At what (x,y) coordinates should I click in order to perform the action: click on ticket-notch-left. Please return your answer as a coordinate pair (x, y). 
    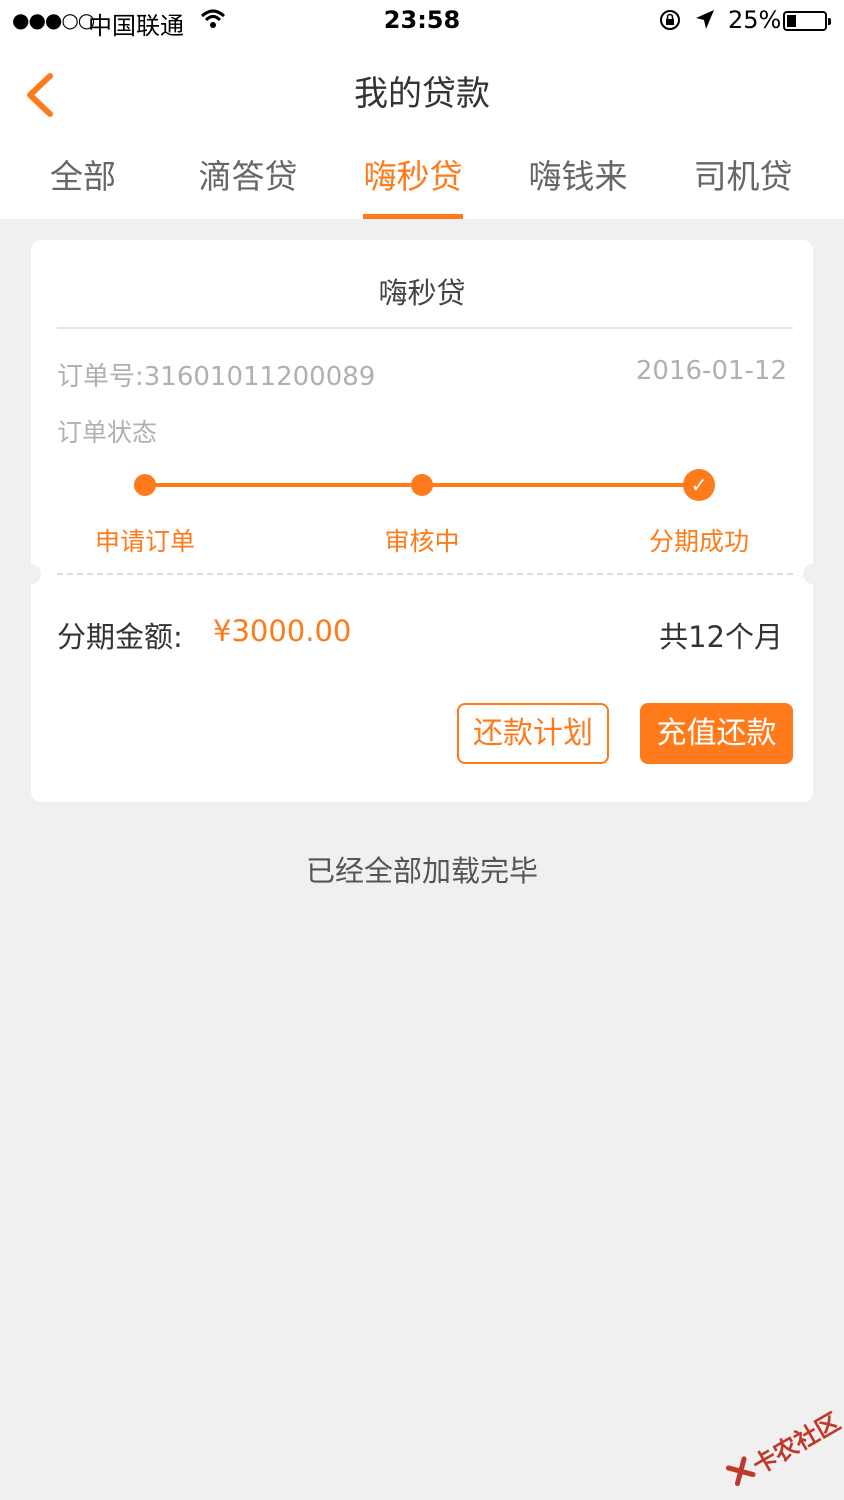
    Looking at the image, I should click on (31, 574).